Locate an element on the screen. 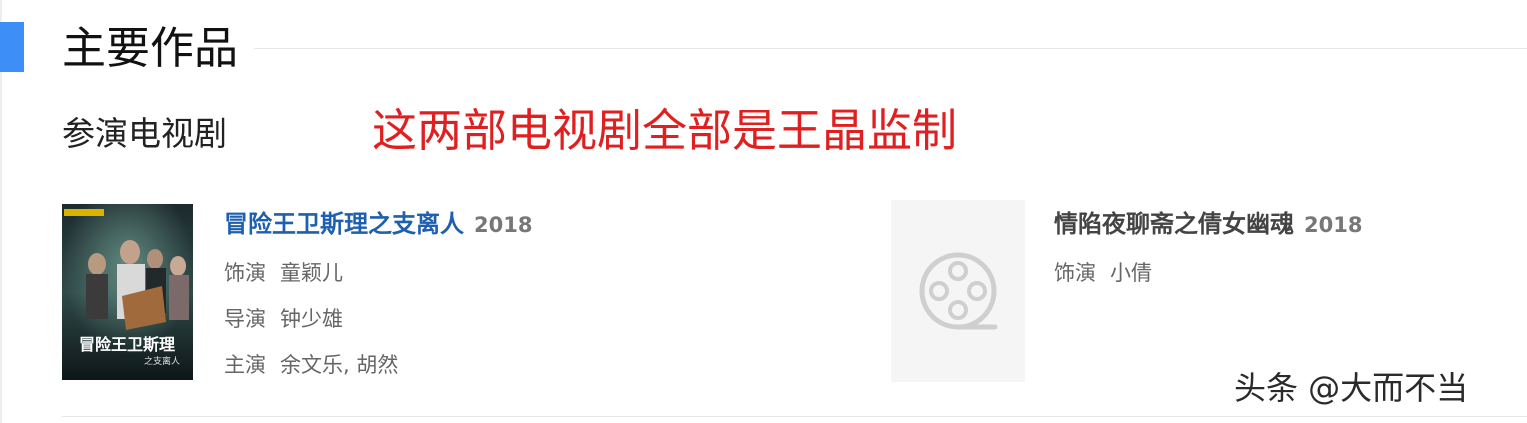 The width and height of the screenshot is (1527, 423). poster-title-text: 冒险王卫斯理 is located at coordinates (127, 344).